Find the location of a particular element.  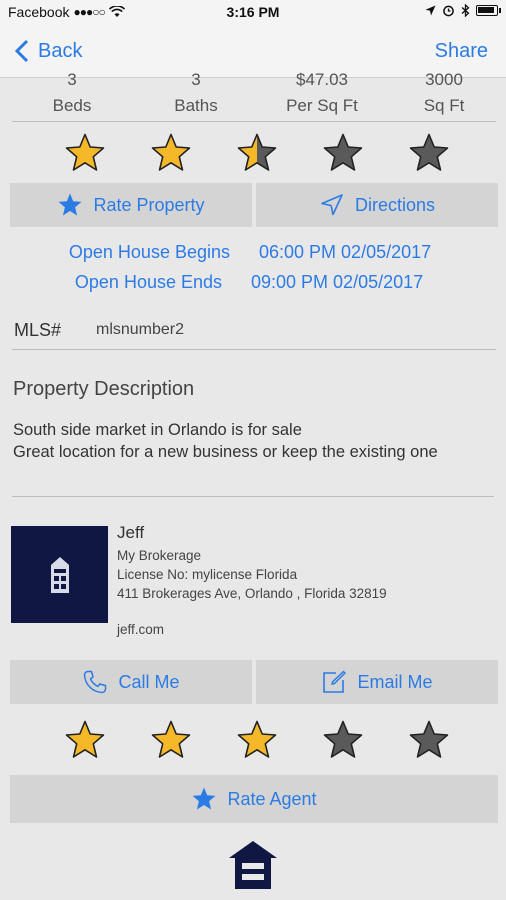

property-rating-stars is located at coordinates (254, 155).